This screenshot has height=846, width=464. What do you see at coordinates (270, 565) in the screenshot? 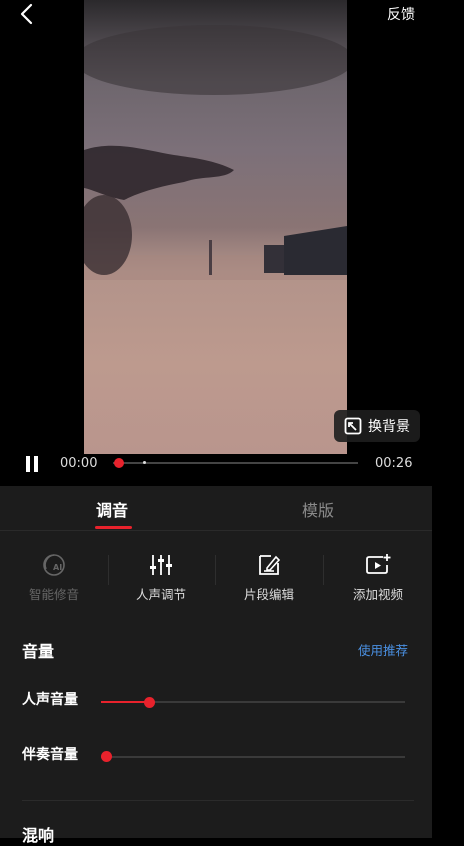
I see `edit-clip-icon` at bounding box center [270, 565].